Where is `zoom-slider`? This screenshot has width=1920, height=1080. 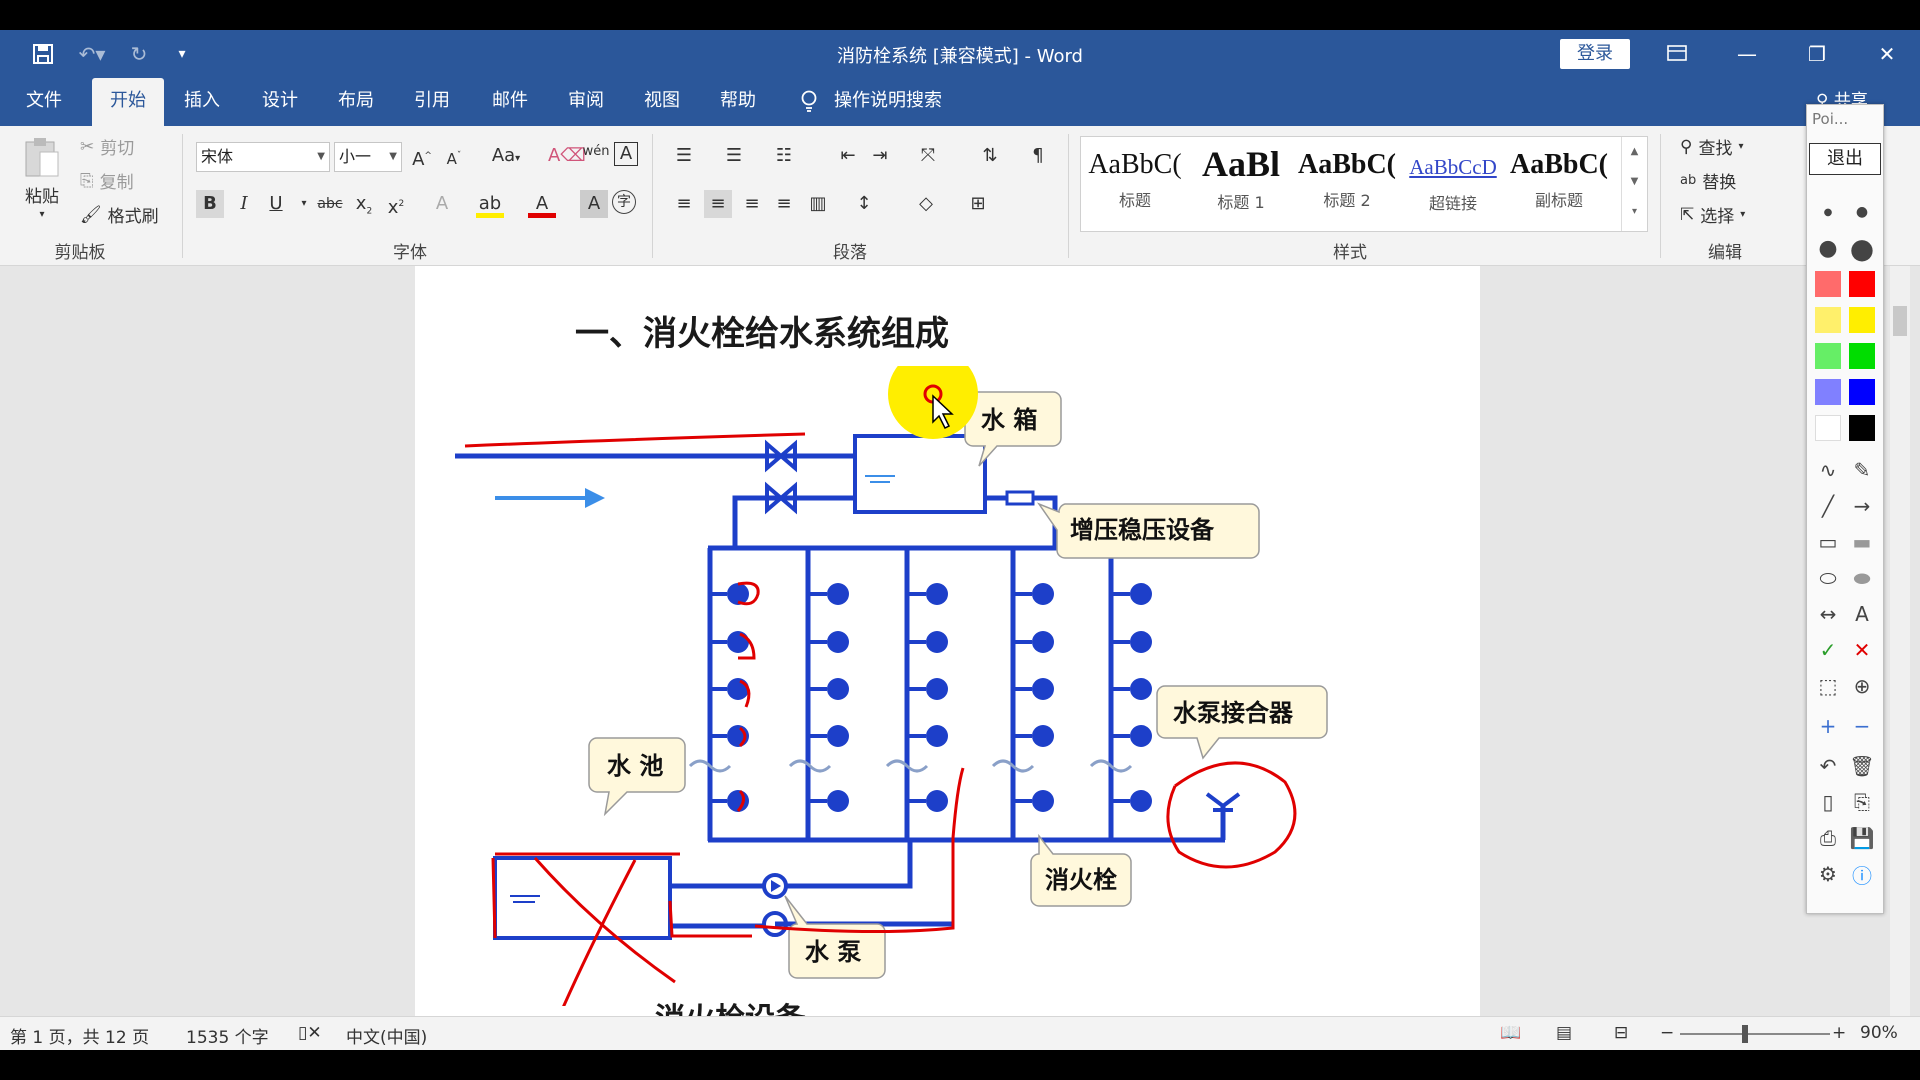 zoom-slider is located at coordinates (1755, 1034).